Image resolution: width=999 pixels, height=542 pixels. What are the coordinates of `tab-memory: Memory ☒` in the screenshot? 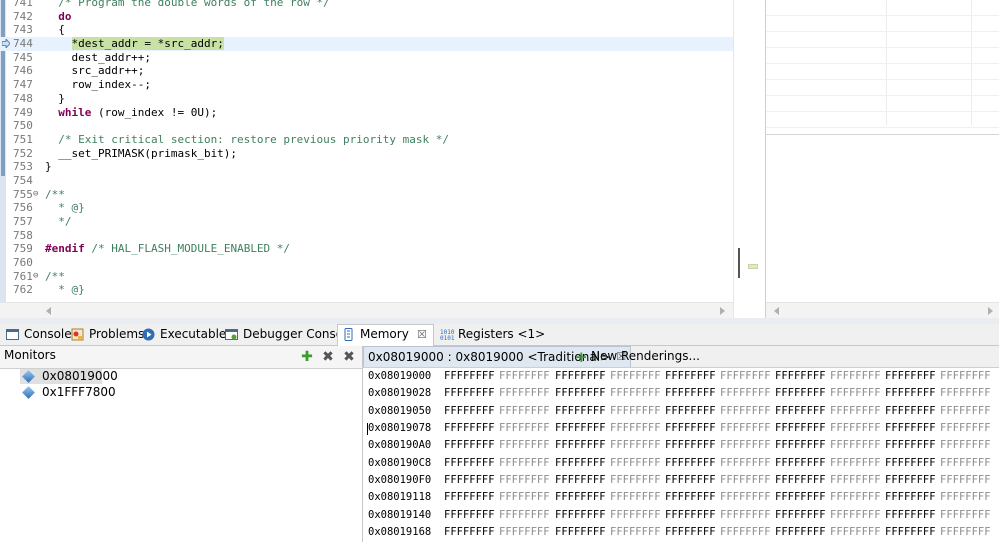 It's located at (385, 335).